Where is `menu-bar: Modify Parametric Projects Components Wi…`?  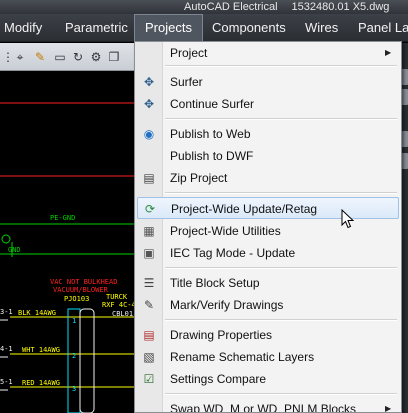
menu-bar: Modify Parametric Projects Components Wi… is located at coordinates (204, 28).